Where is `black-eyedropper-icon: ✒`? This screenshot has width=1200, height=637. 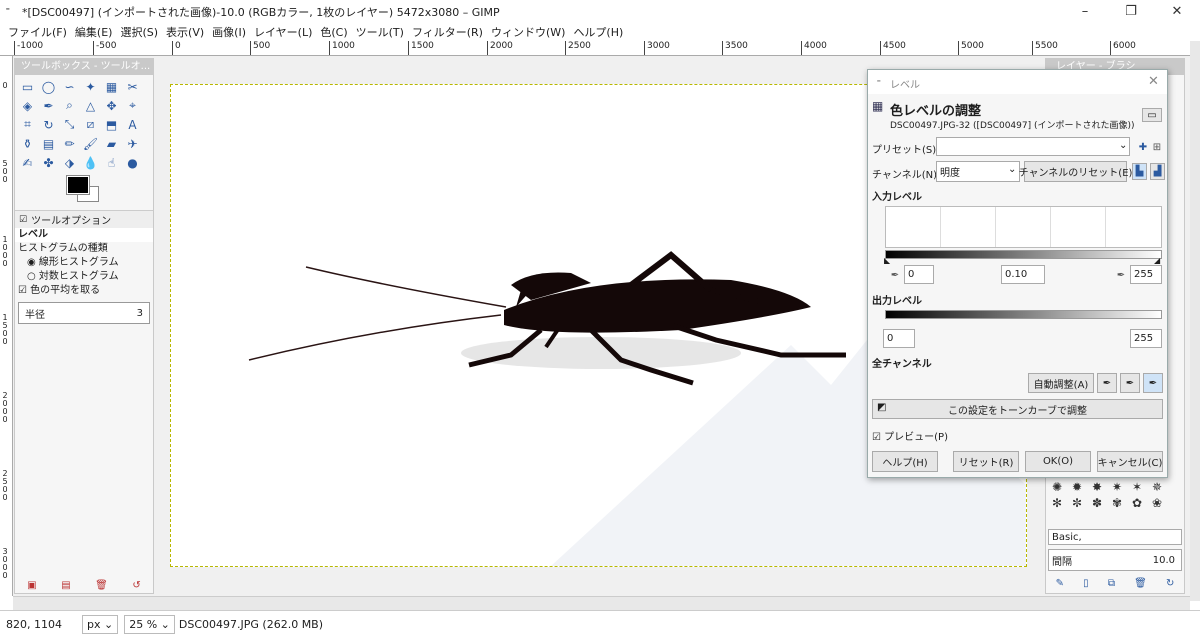 black-eyedropper-icon: ✒ is located at coordinates (895, 275).